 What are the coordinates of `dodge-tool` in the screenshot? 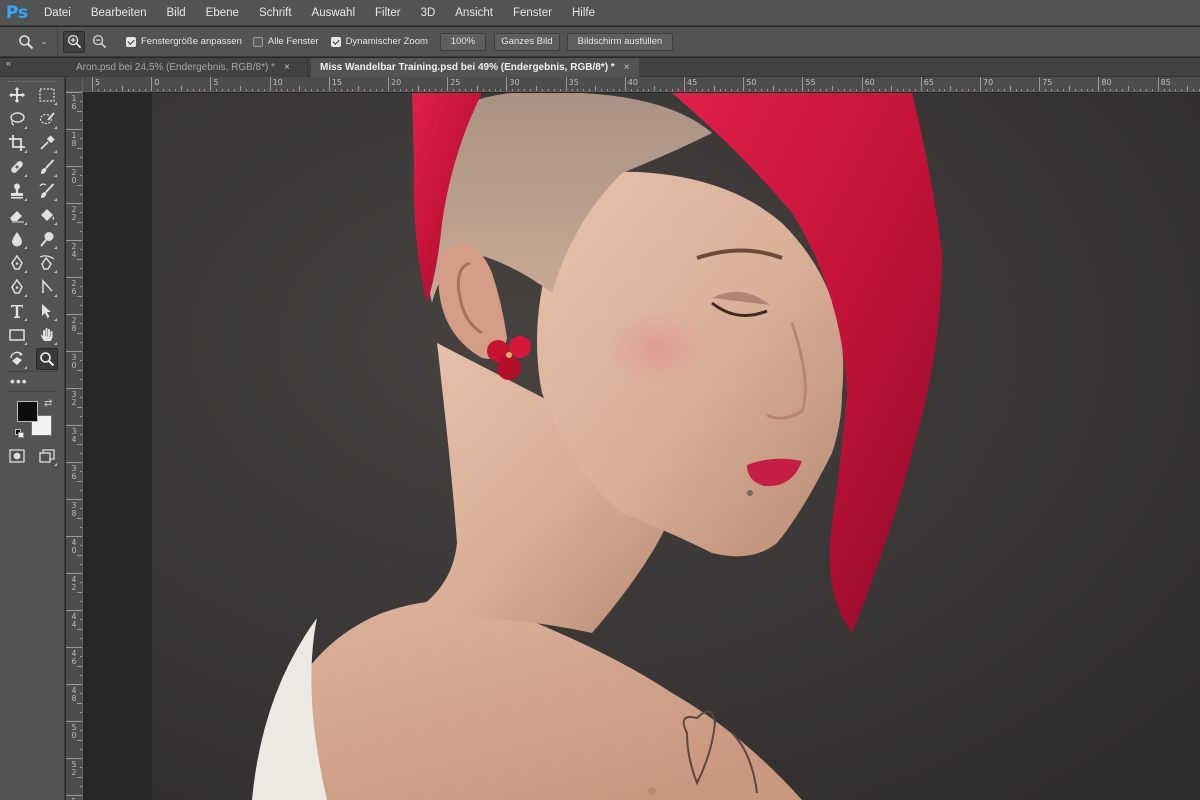 It's located at (47, 239).